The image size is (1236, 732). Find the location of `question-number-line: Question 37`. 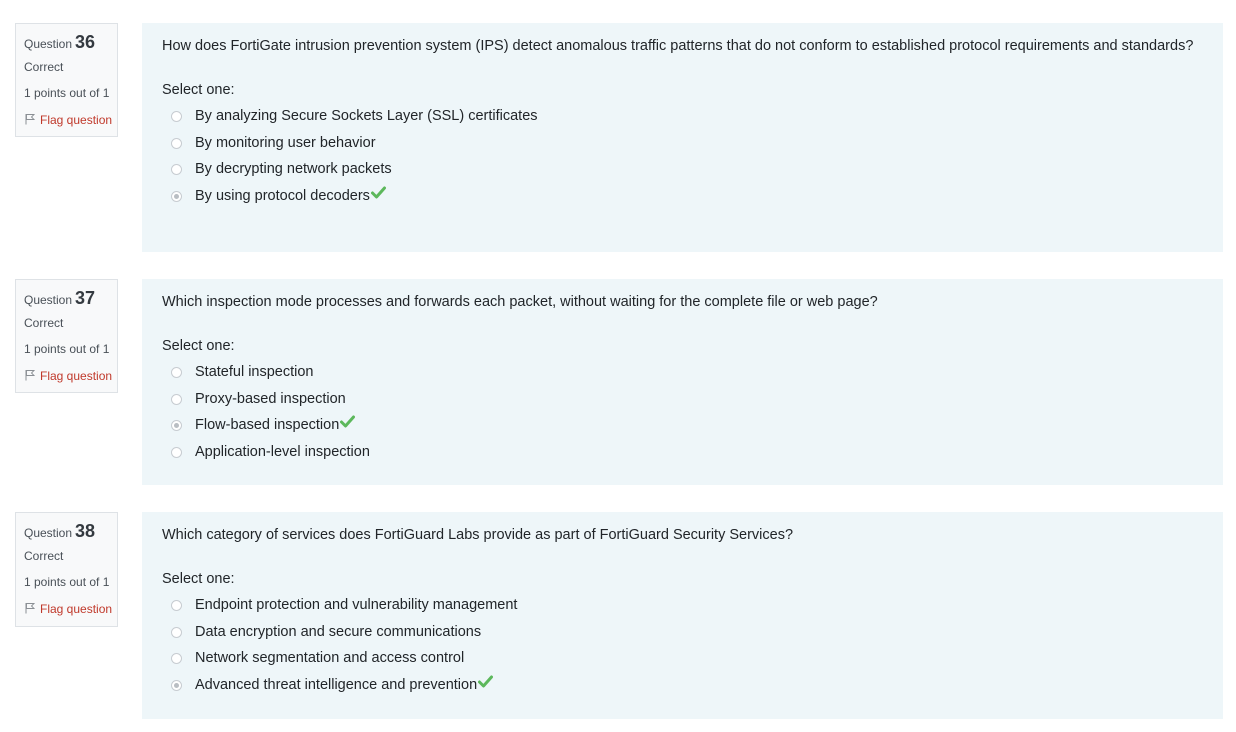

question-number-line: Question 37 is located at coordinates (70, 298).